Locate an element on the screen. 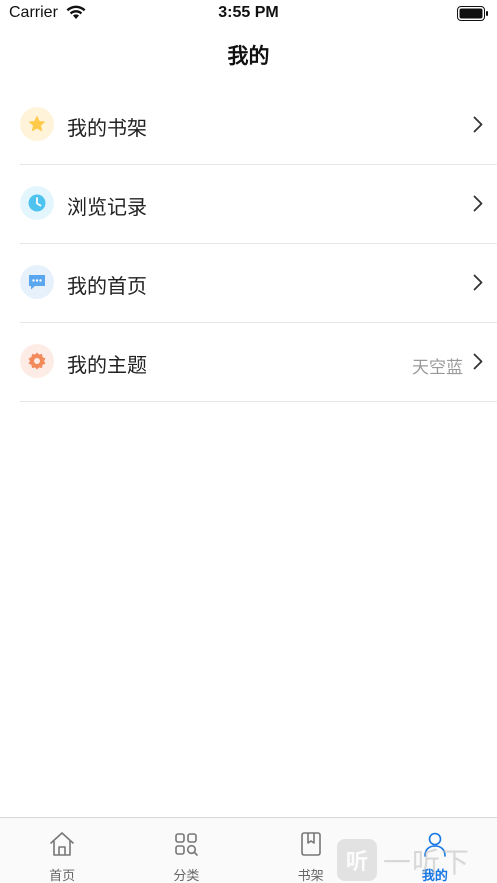 The width and height of the screenshot is (497, 883). star-icon is located at coordinates (37, 124).